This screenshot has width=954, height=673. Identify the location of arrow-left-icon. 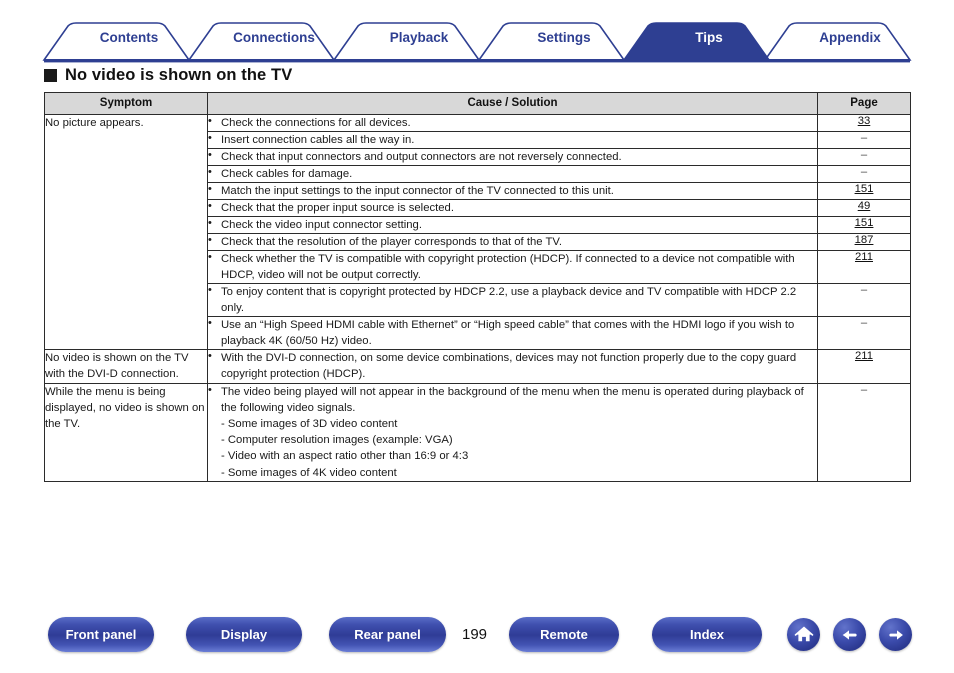
(849, 634).